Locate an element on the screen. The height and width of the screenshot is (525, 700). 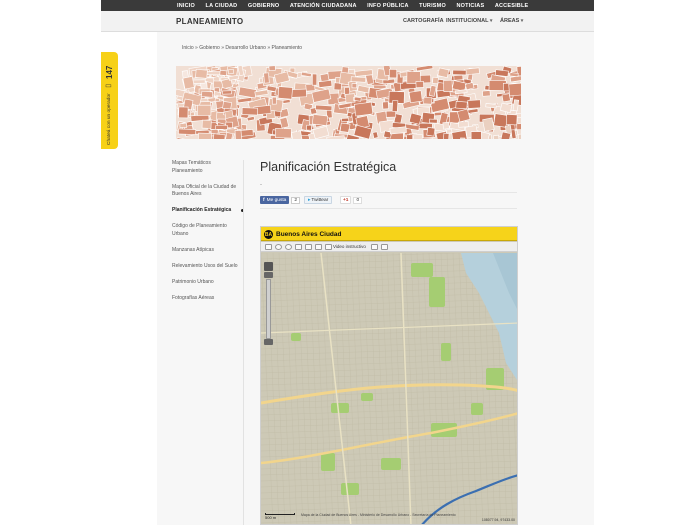
map-header: BA Buenos Aires Ciudad is located at coordinates (389, 234).